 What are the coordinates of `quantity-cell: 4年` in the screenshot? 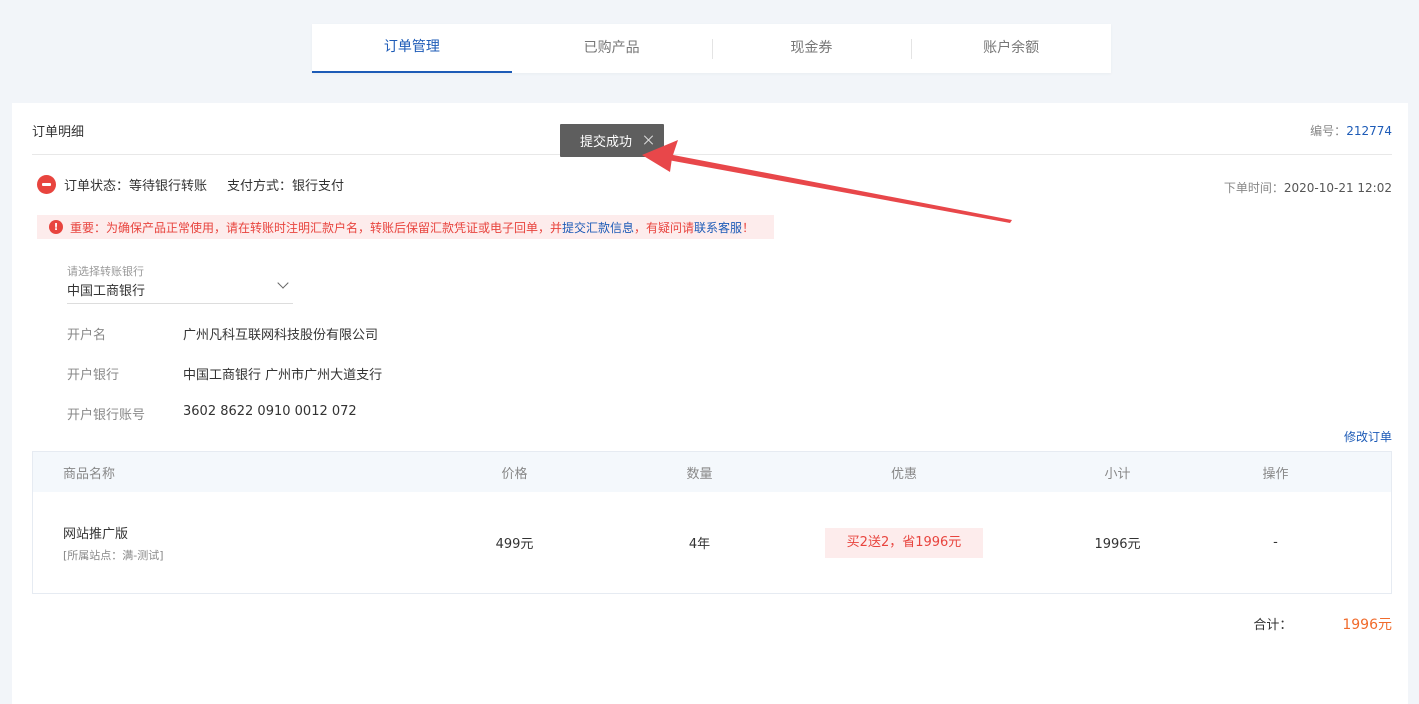 It's located at (699, 544).